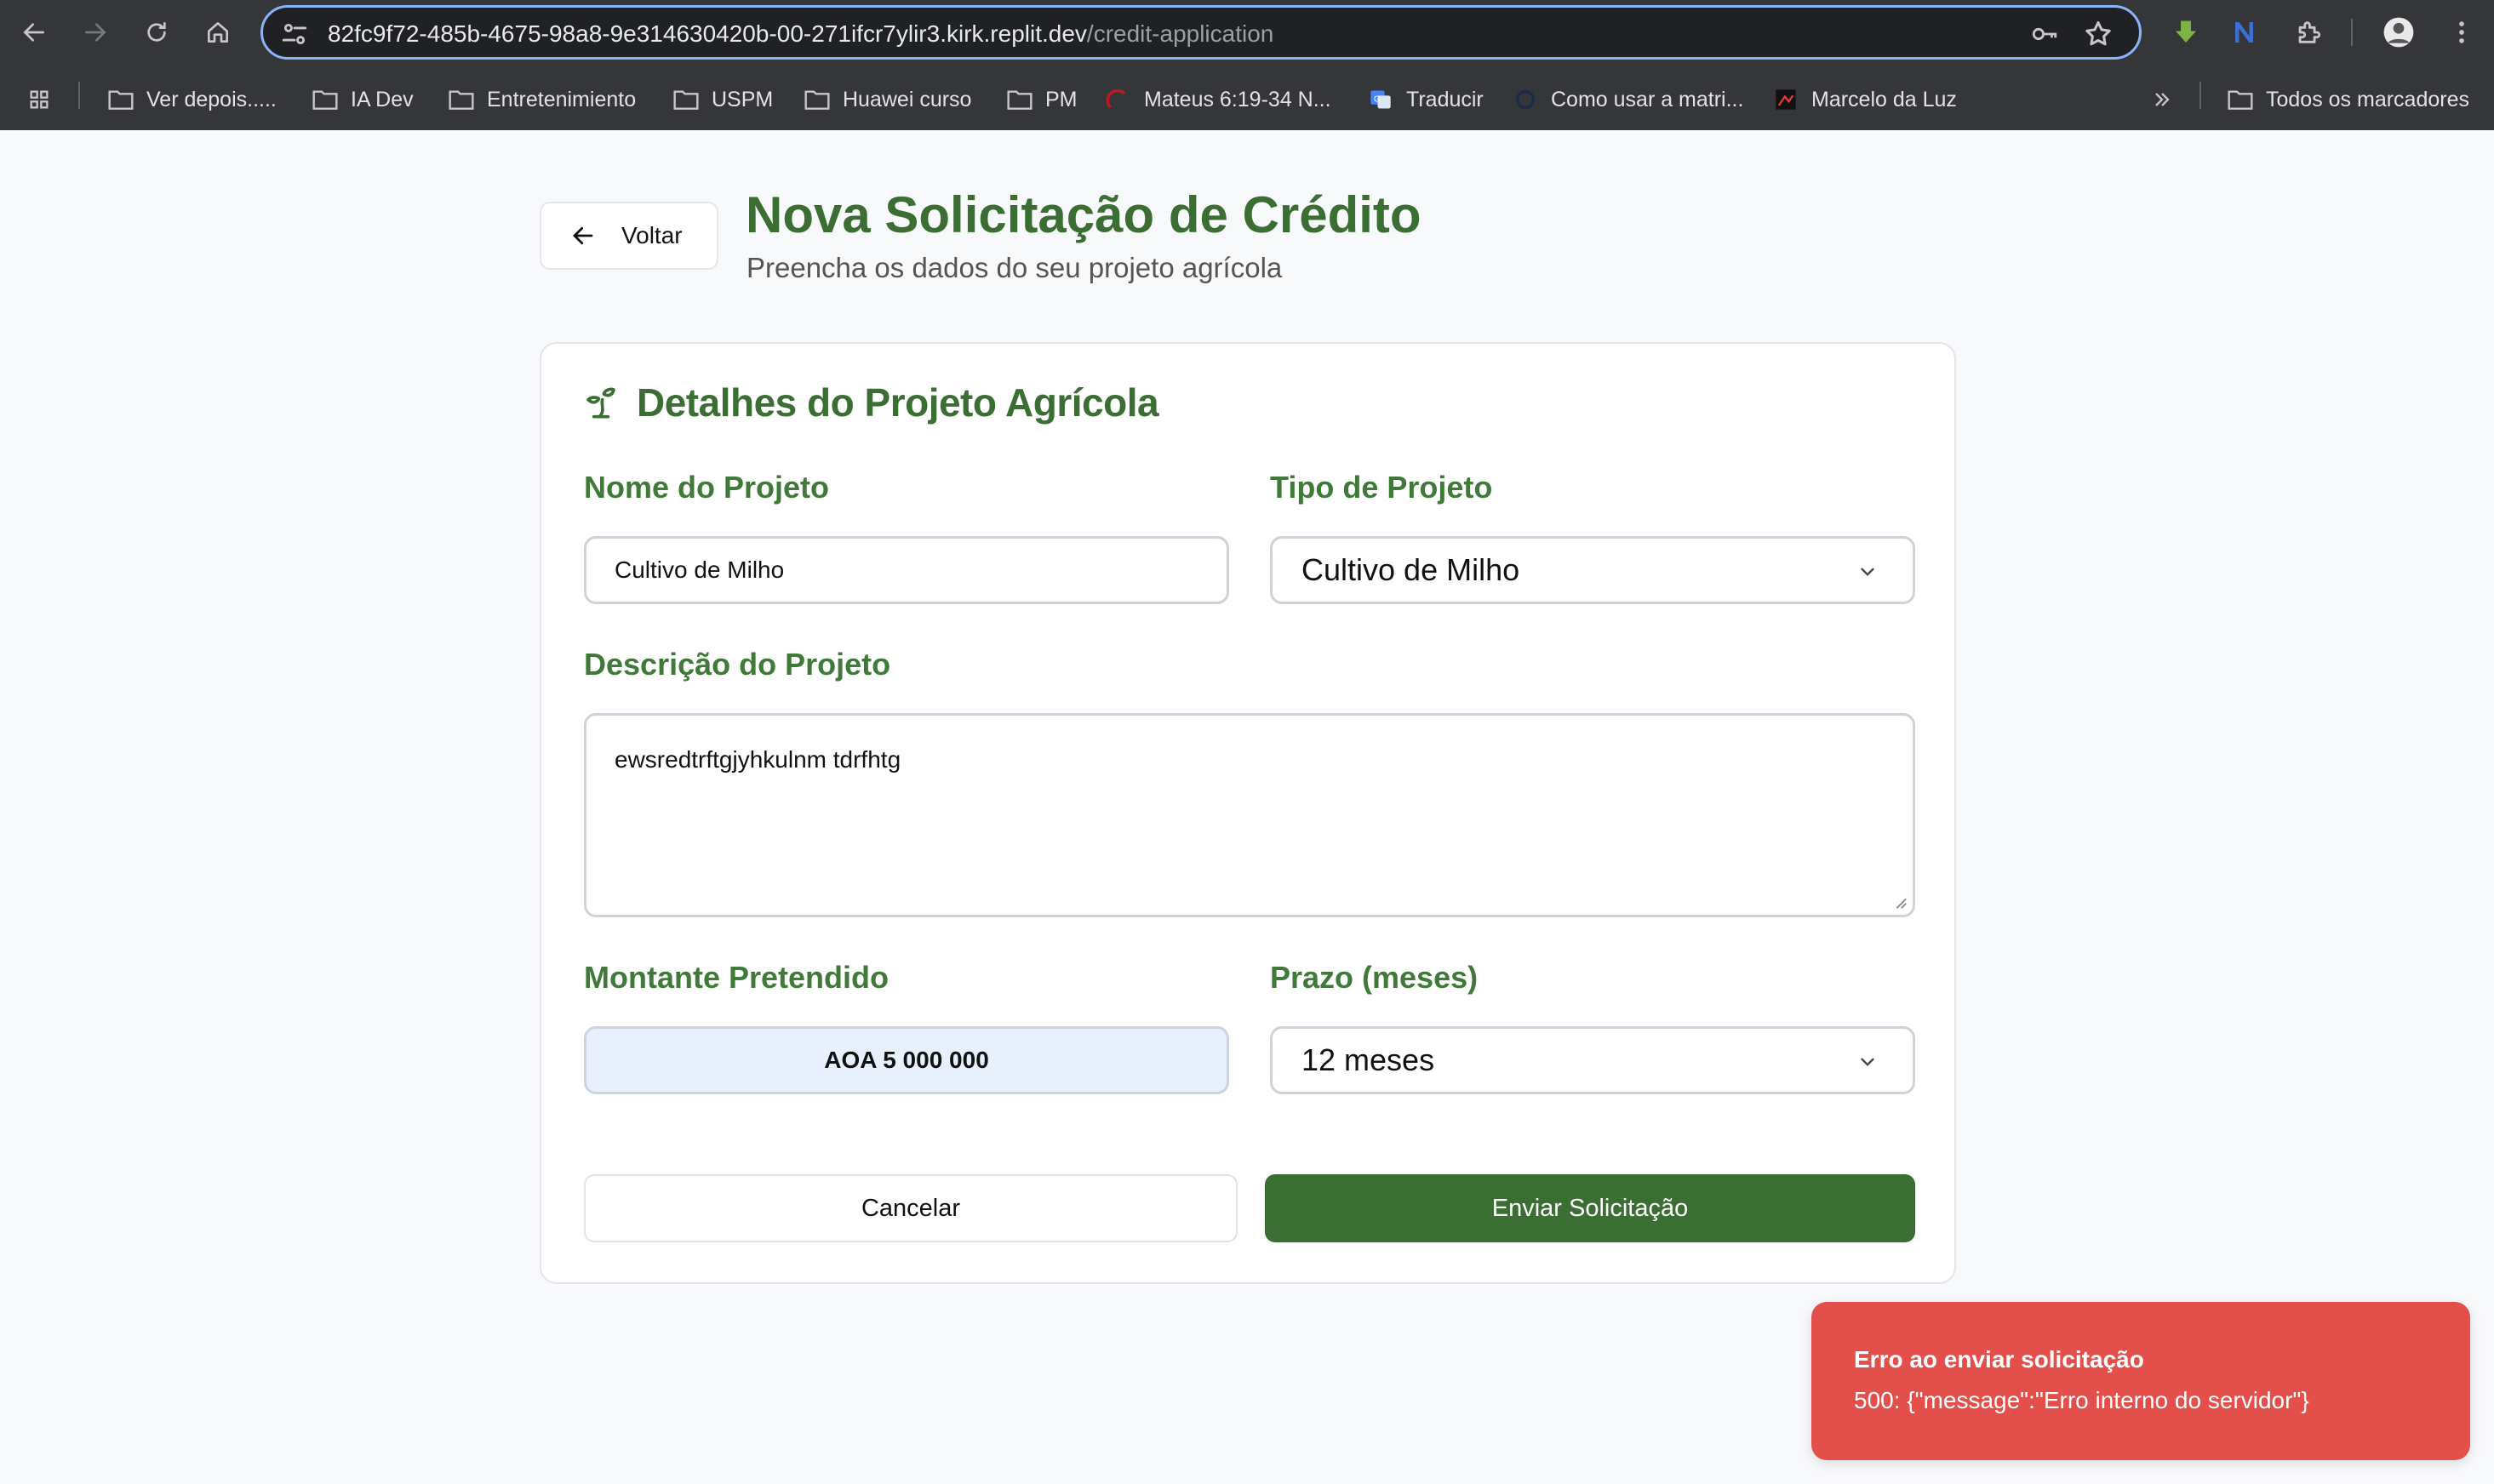  What do you see at coordinates (652, 235) in the screenshot?
I see `back-button-label: Voltar` at bounding box center [652, 235].